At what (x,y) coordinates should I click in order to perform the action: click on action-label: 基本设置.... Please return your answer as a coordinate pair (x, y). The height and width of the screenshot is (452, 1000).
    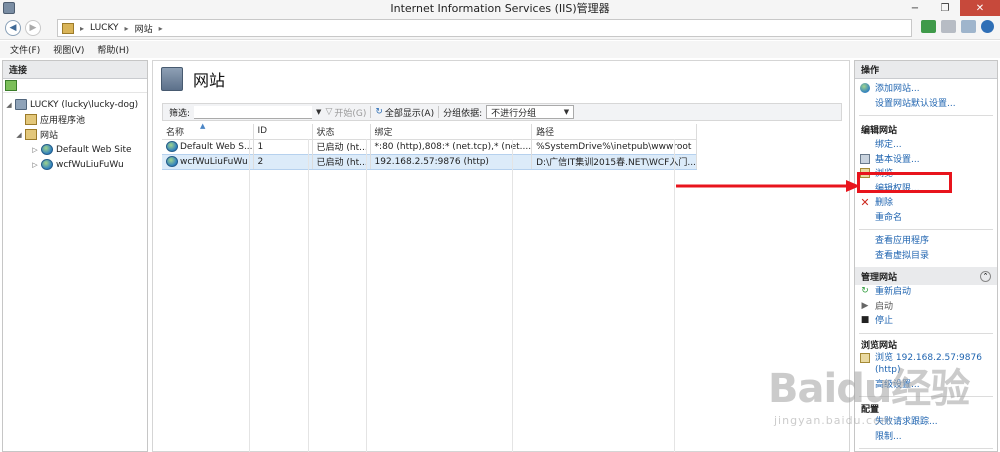
    Looking at the image, I should click on (897, 159).